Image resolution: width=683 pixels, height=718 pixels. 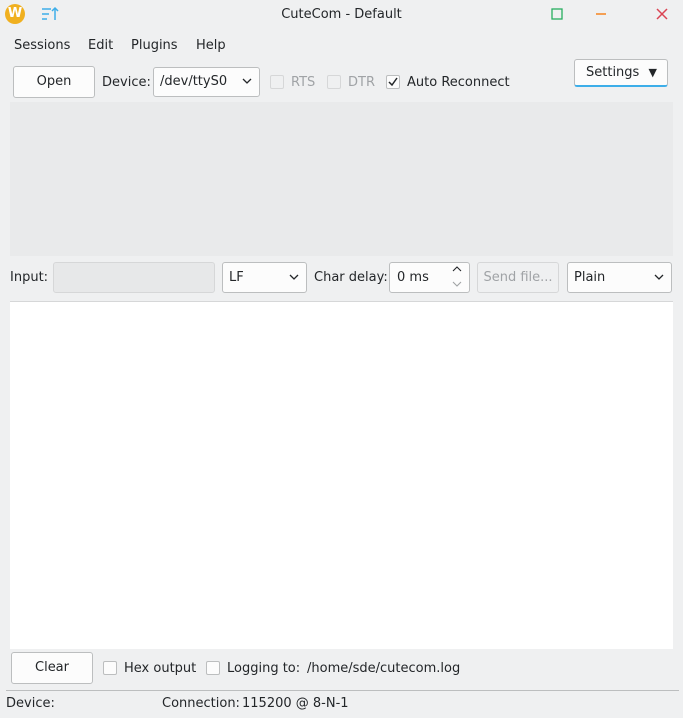 What do you see at coordinates (652, 72) in the screenshot?
I see `dropdown-arrow-icon: ▼` at bounding box center [652, 72].